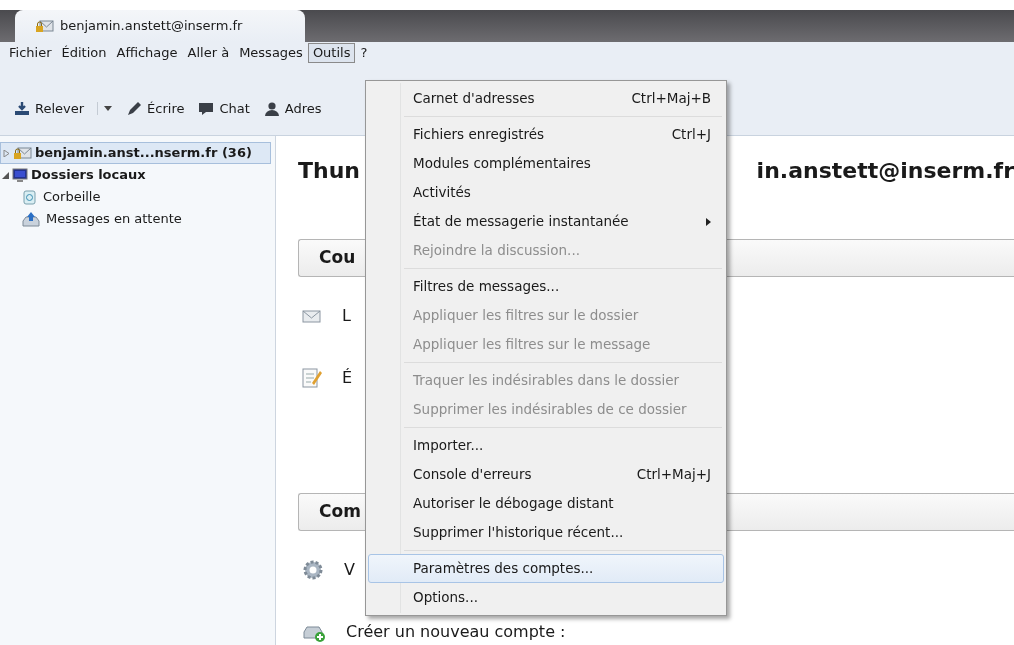 Image resolution: width=1014 pixels, height=645 pixels. What do you see at coordinates (474, 99) in the screenshot?
I see `menu-item-label: Carnet d'adresses` at bounding box center [474, 99].